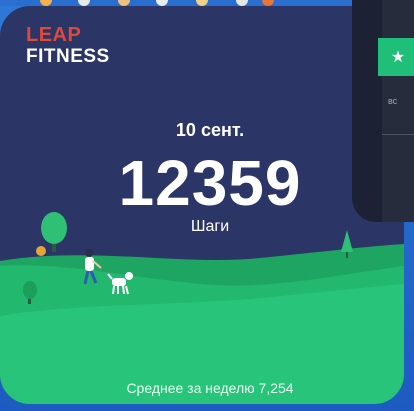 Image resolution: width=414 pixels, height=411 pixels. What do you see at coordinates (30, 290) in the screenshot?
I see `tree-icon` at bounding box center [30, 290].